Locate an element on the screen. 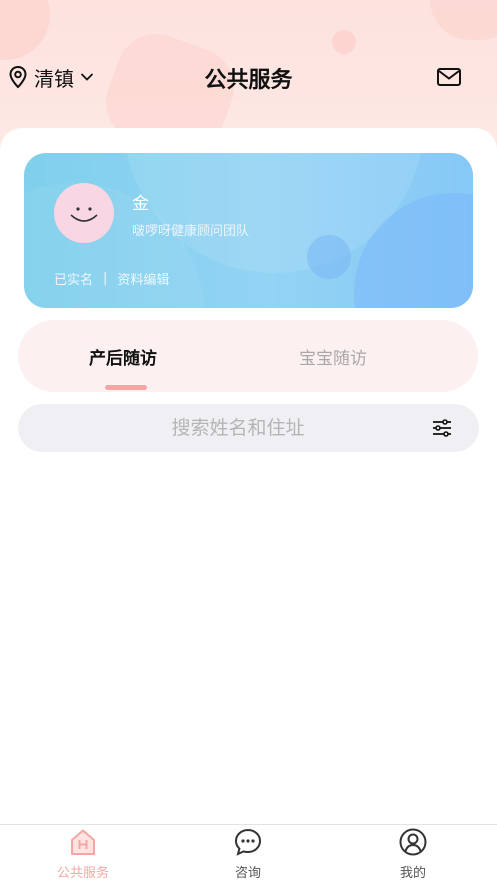  search-bar is located at coordinates (248, 428).